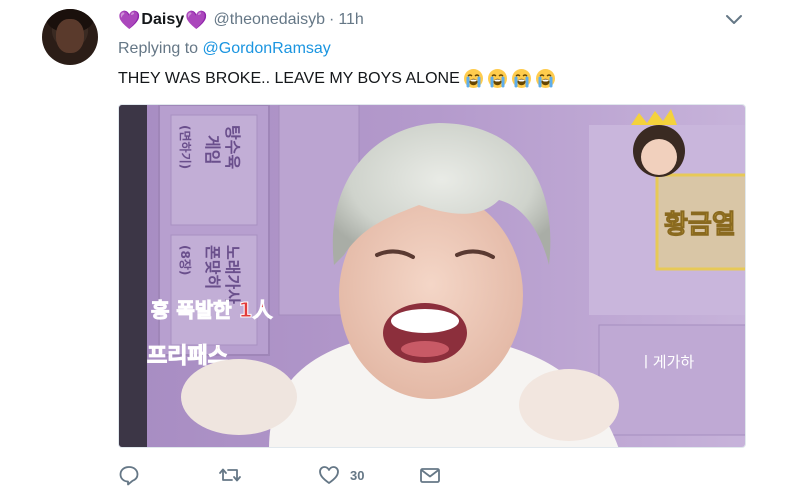  I want to click on user-handle: @theonedaisyb, so click(269, 20).